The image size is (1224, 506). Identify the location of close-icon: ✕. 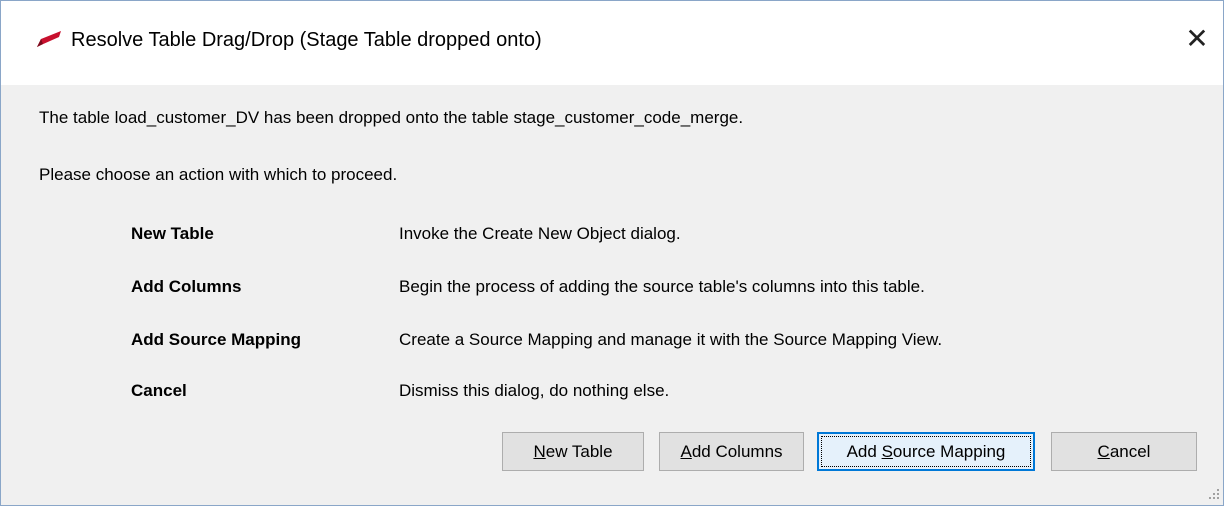
(1197, 39).